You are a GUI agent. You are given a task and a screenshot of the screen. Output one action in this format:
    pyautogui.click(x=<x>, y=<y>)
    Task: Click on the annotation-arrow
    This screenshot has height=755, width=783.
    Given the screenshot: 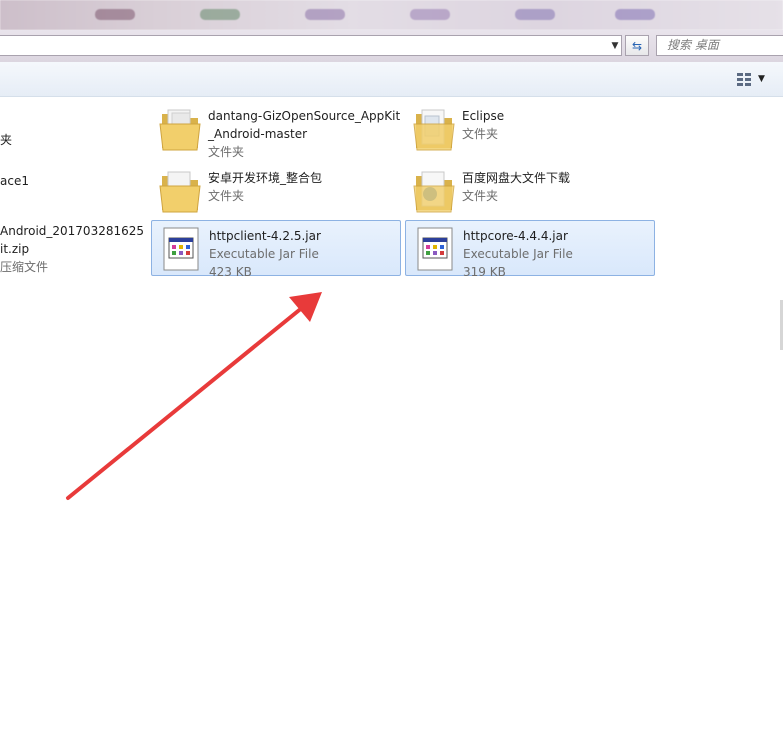 What is the action you would take?
    pyautogui.click(x=194, y=396)
    